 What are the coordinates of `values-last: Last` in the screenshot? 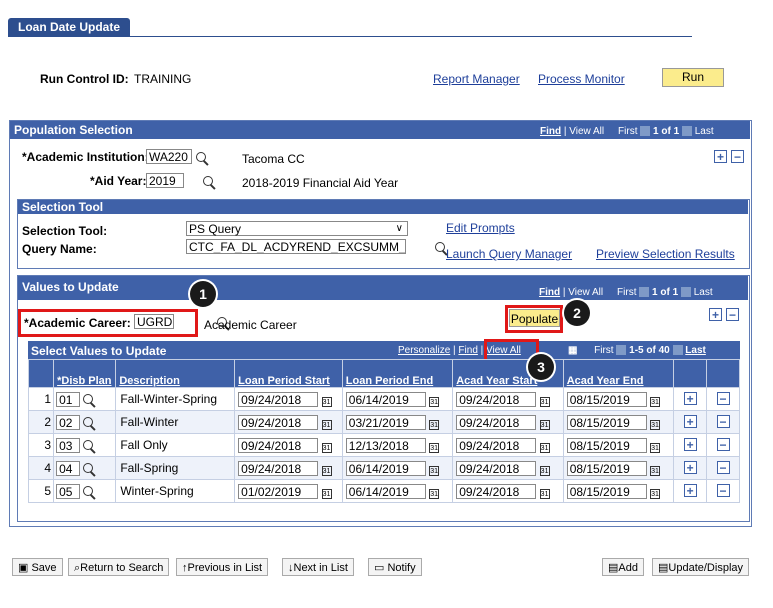 It's located at (703, 292).